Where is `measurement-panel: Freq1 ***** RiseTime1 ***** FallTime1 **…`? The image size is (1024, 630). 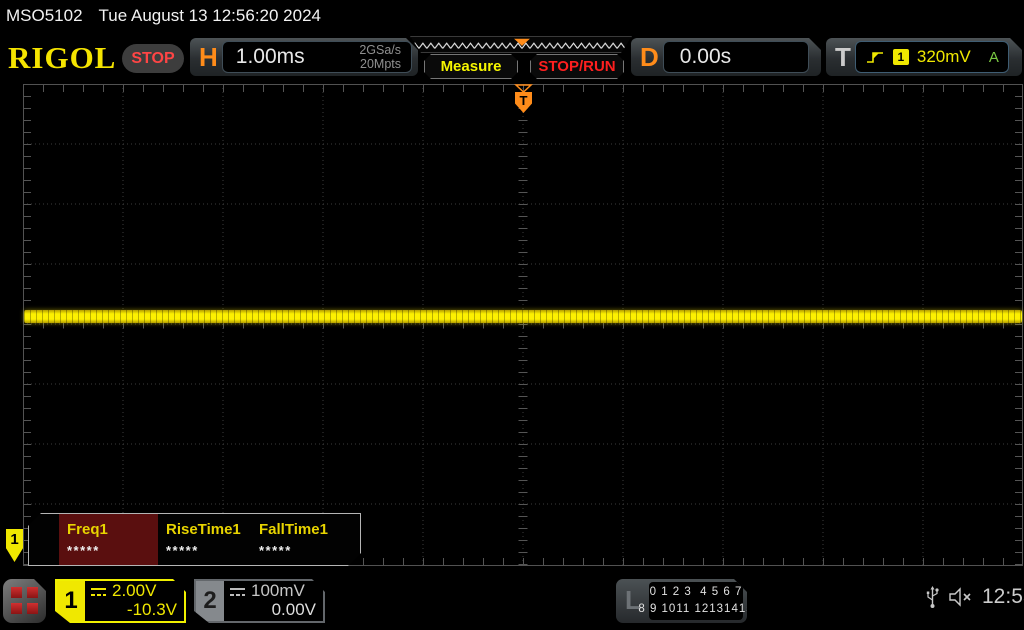
measurement-panel: Freq1 ***** RiseTime1 ***** FallTime1 **… is located at coordinates (194, 539).